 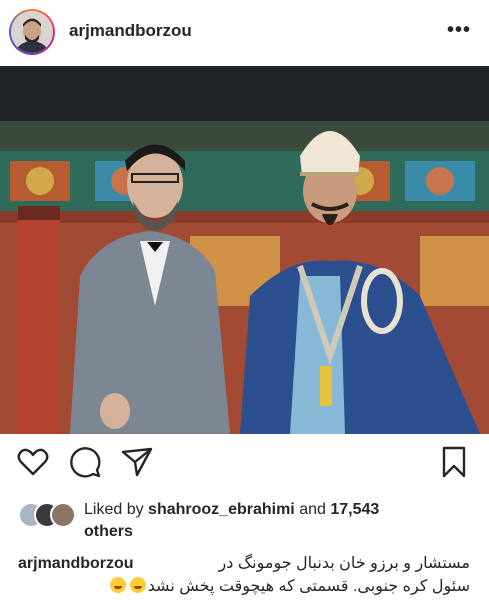 What do you see at coordinates (116, 509) in the screenshot?
I see `likes-prefix: Liked by` at bounding box center [116, 509].